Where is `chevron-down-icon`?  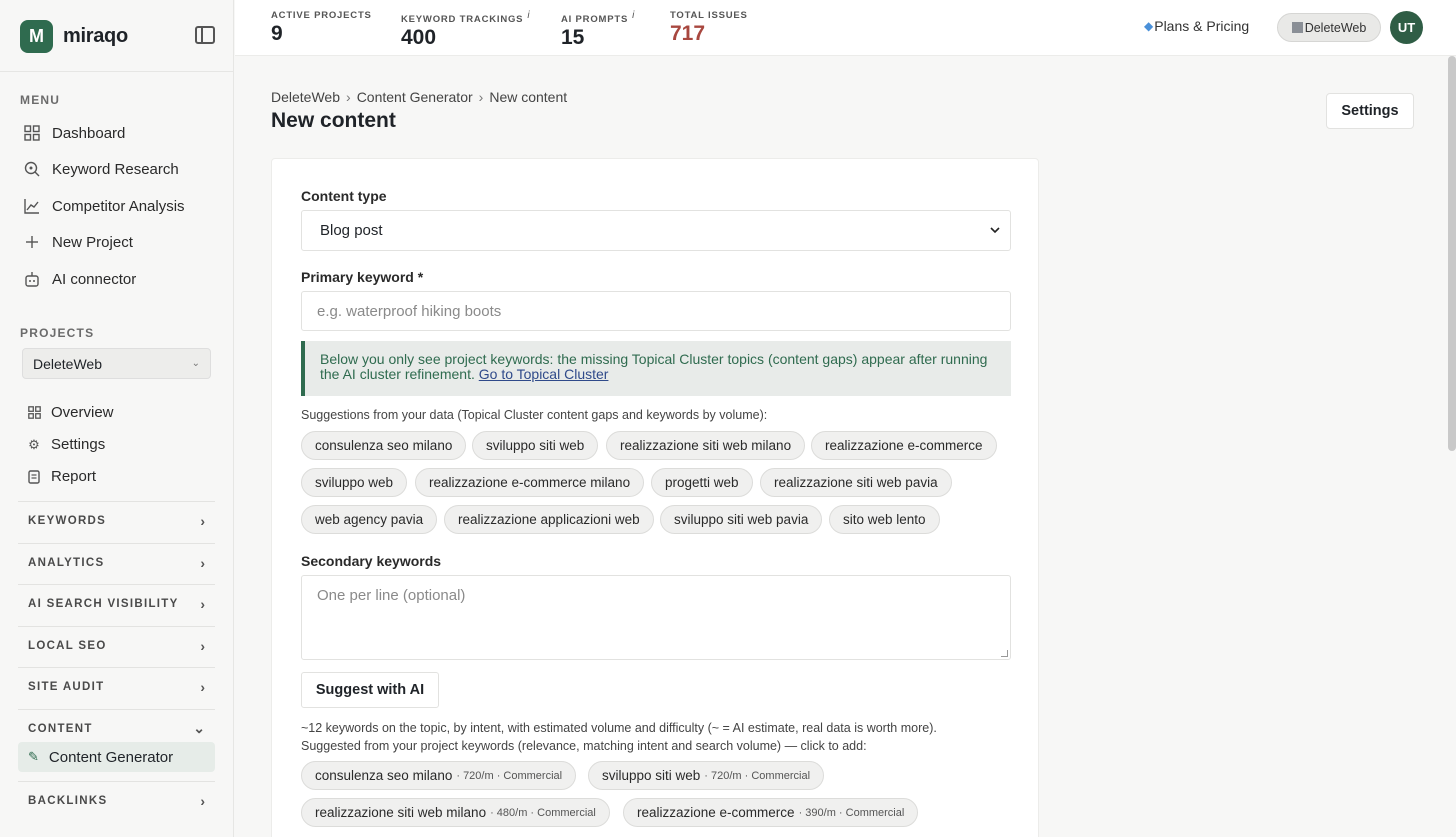 chevron-down-icon is located at coordinates (995, 231).